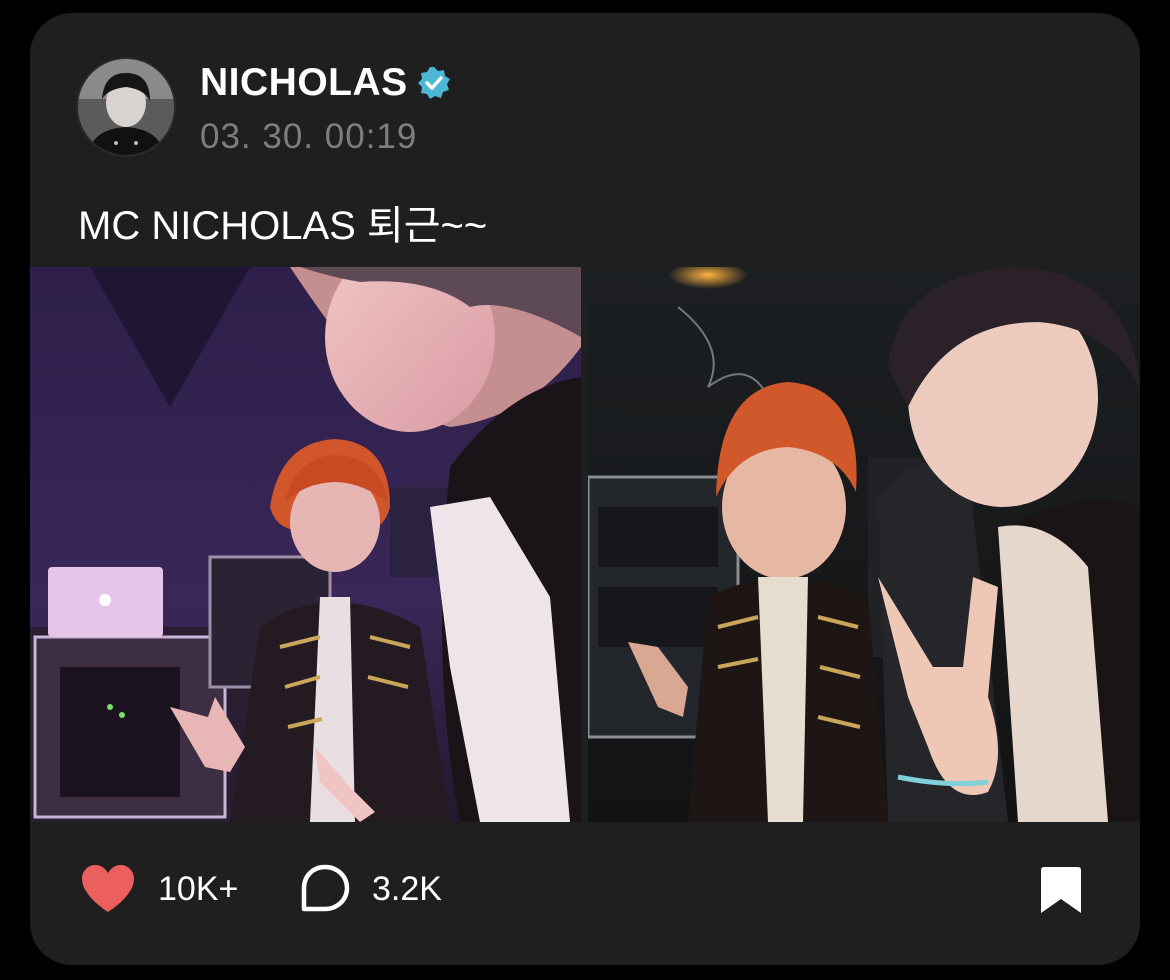 This screenshot has width=1170, height=980. I want to click on like-button: 10K+, so click(159, 889).